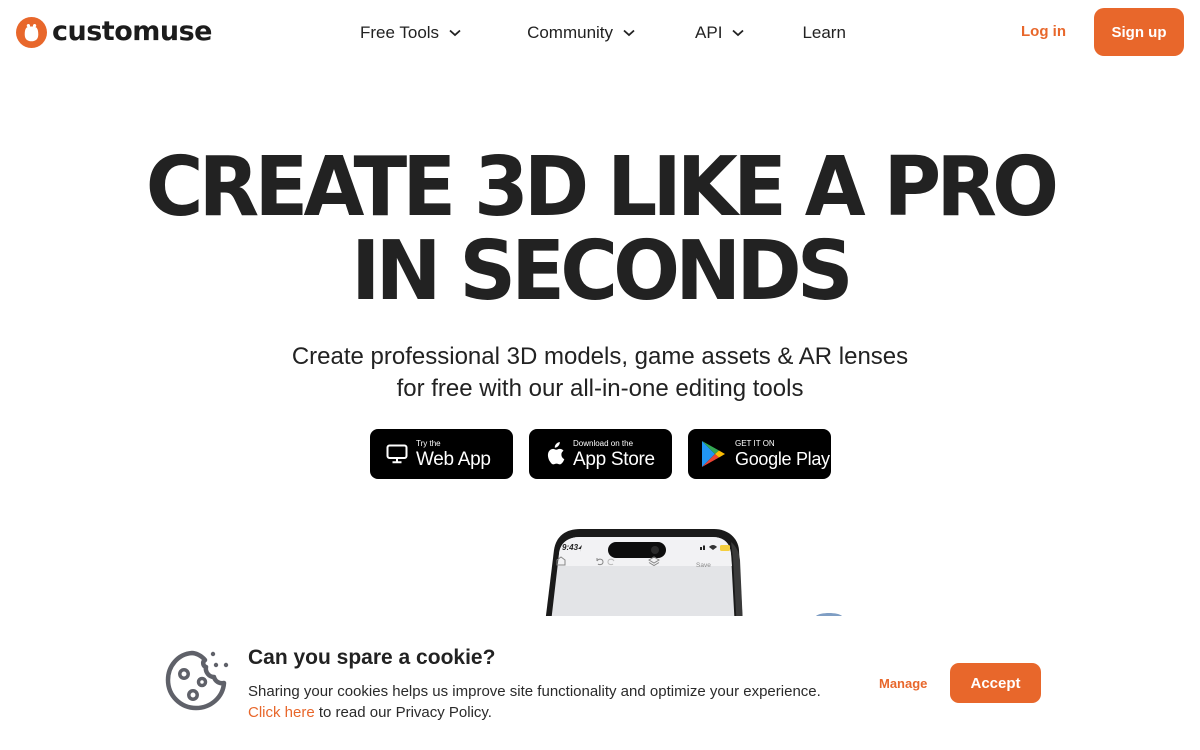  I want to click on google-play-text: GET IT ON Google Play, so click(782, 454).